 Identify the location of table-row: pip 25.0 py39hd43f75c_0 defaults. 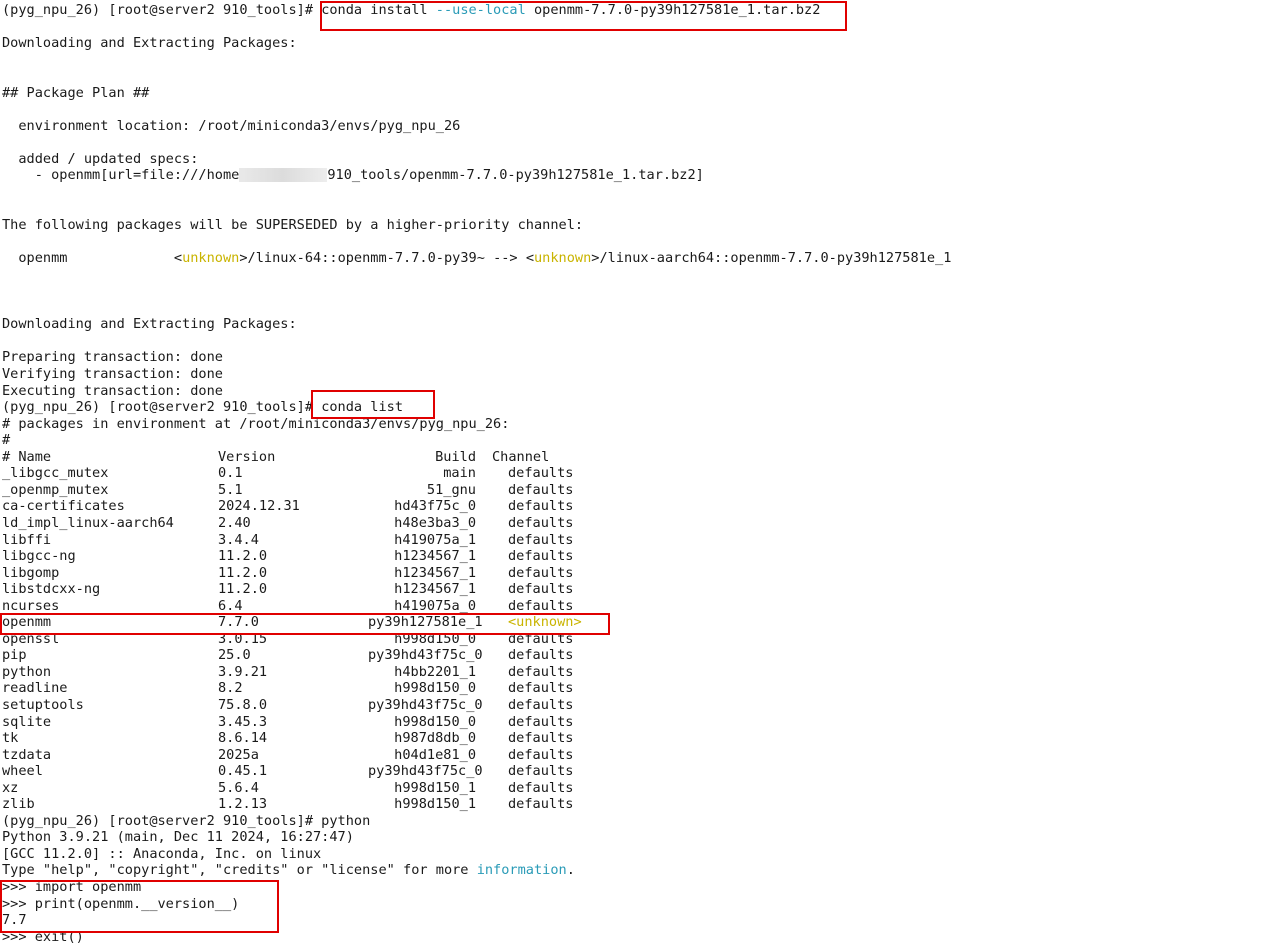
(634, 655).